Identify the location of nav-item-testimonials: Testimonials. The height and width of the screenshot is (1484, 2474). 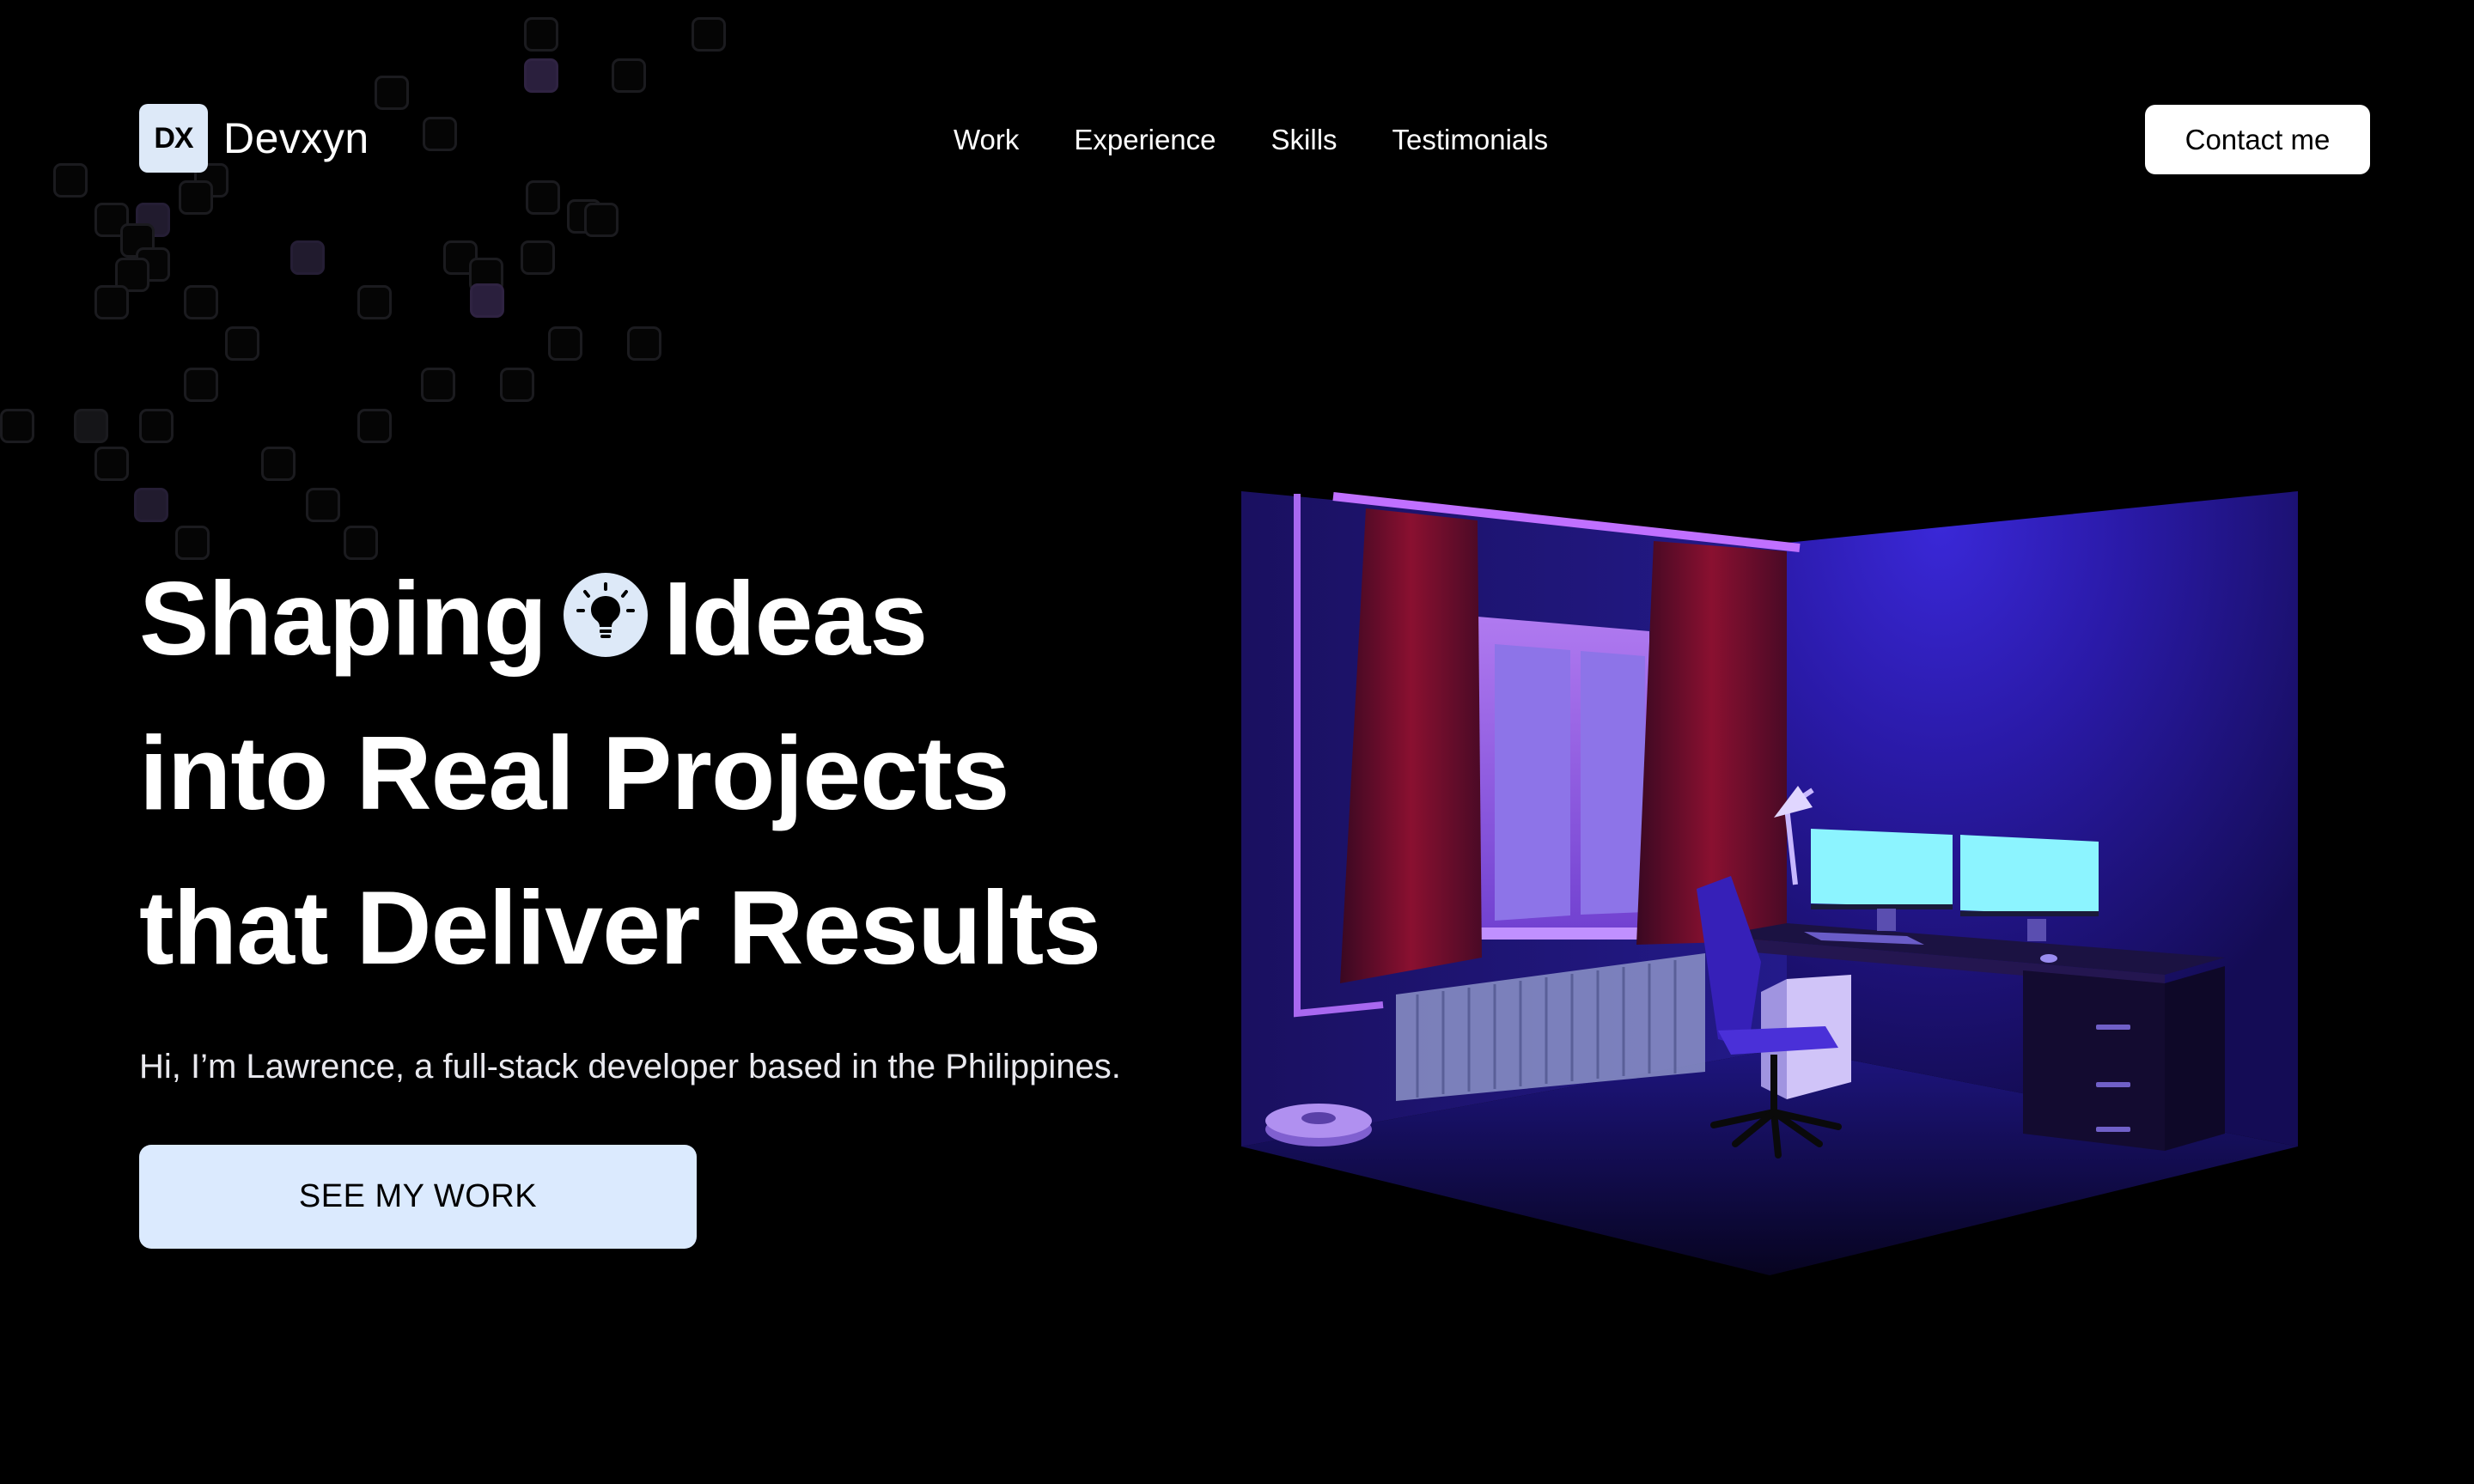
(1470, 140).